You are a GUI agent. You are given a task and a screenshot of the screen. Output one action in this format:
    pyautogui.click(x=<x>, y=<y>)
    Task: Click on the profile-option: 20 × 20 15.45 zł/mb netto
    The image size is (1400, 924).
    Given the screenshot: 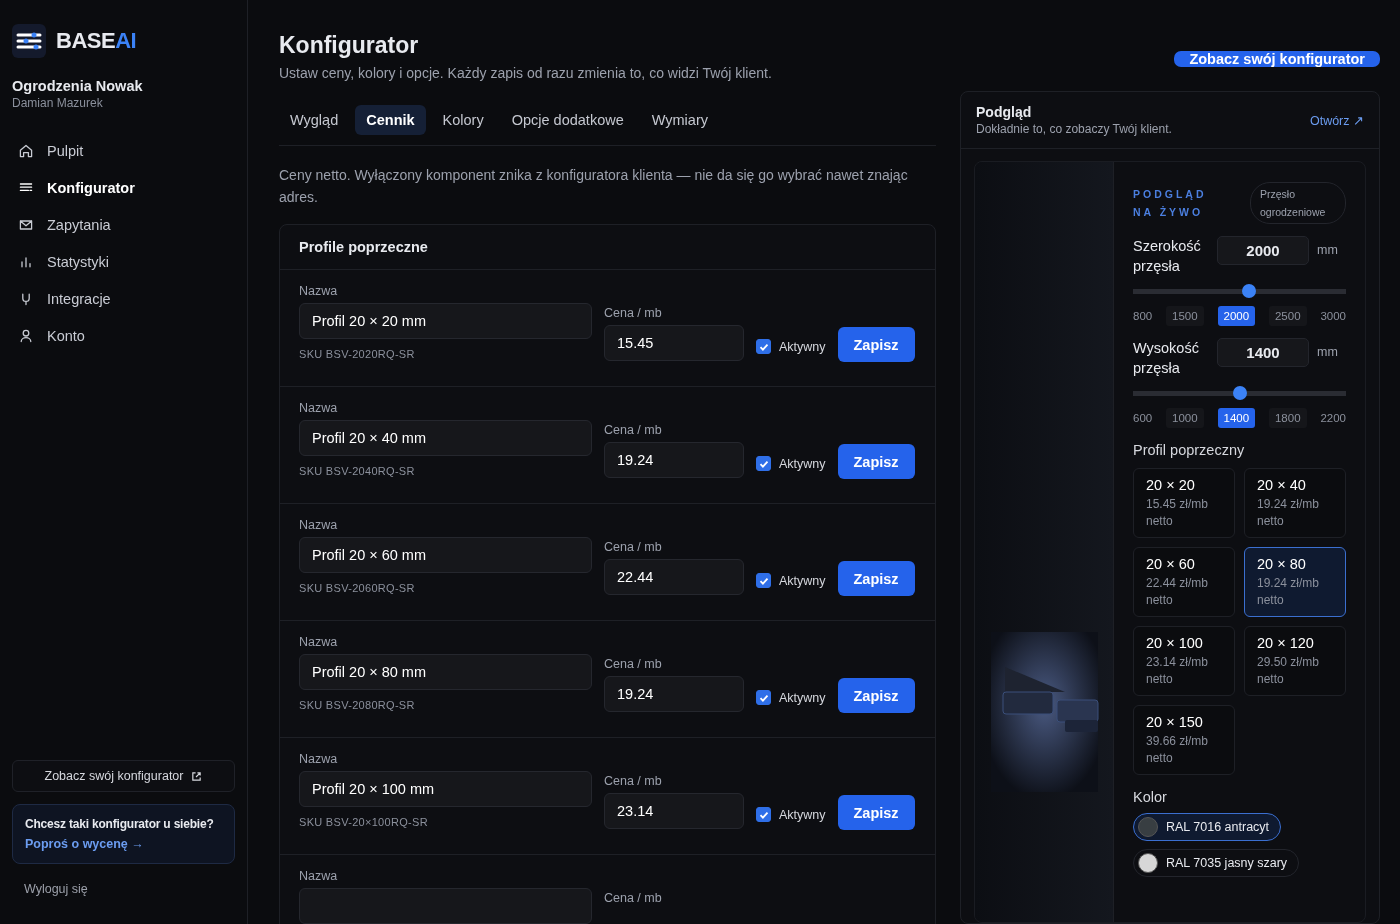 What is the action you would take?
    pyautogui.click(x=1184, y=503)
    